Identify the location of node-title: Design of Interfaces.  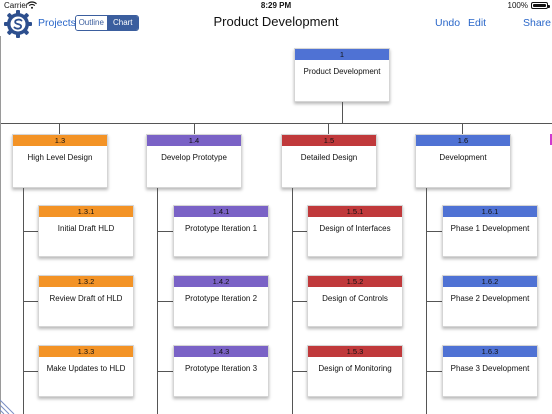
(355, 228).